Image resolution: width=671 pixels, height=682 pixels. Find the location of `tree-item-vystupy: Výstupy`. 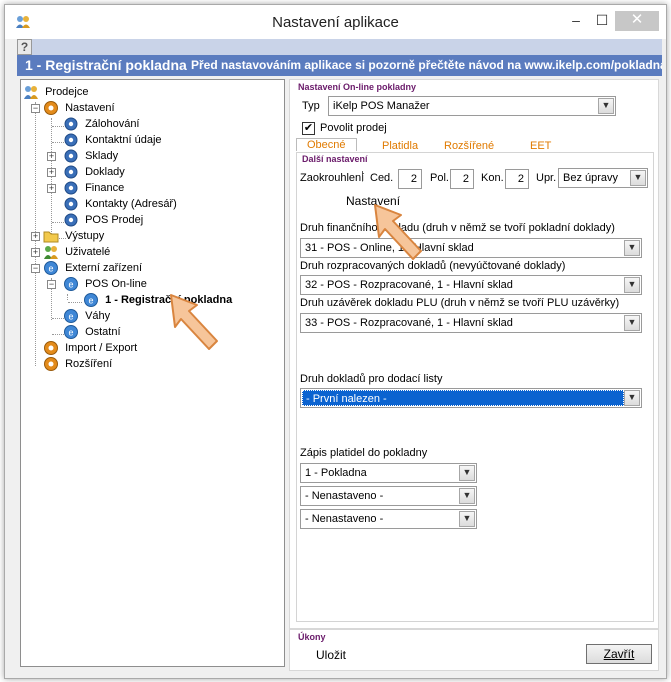

tree-item-vystupy: Výstupy is located at coordinates (73, 236).